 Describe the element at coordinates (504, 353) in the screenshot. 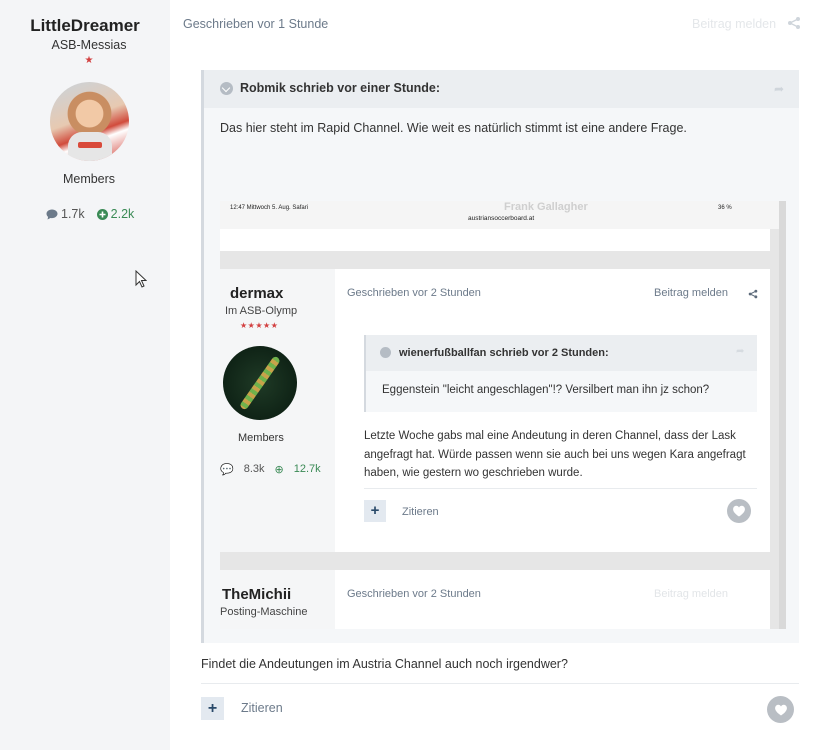

I see `inner-quote-title: wienerfußballfan schrieb vor 2 Stunden:` at that location.